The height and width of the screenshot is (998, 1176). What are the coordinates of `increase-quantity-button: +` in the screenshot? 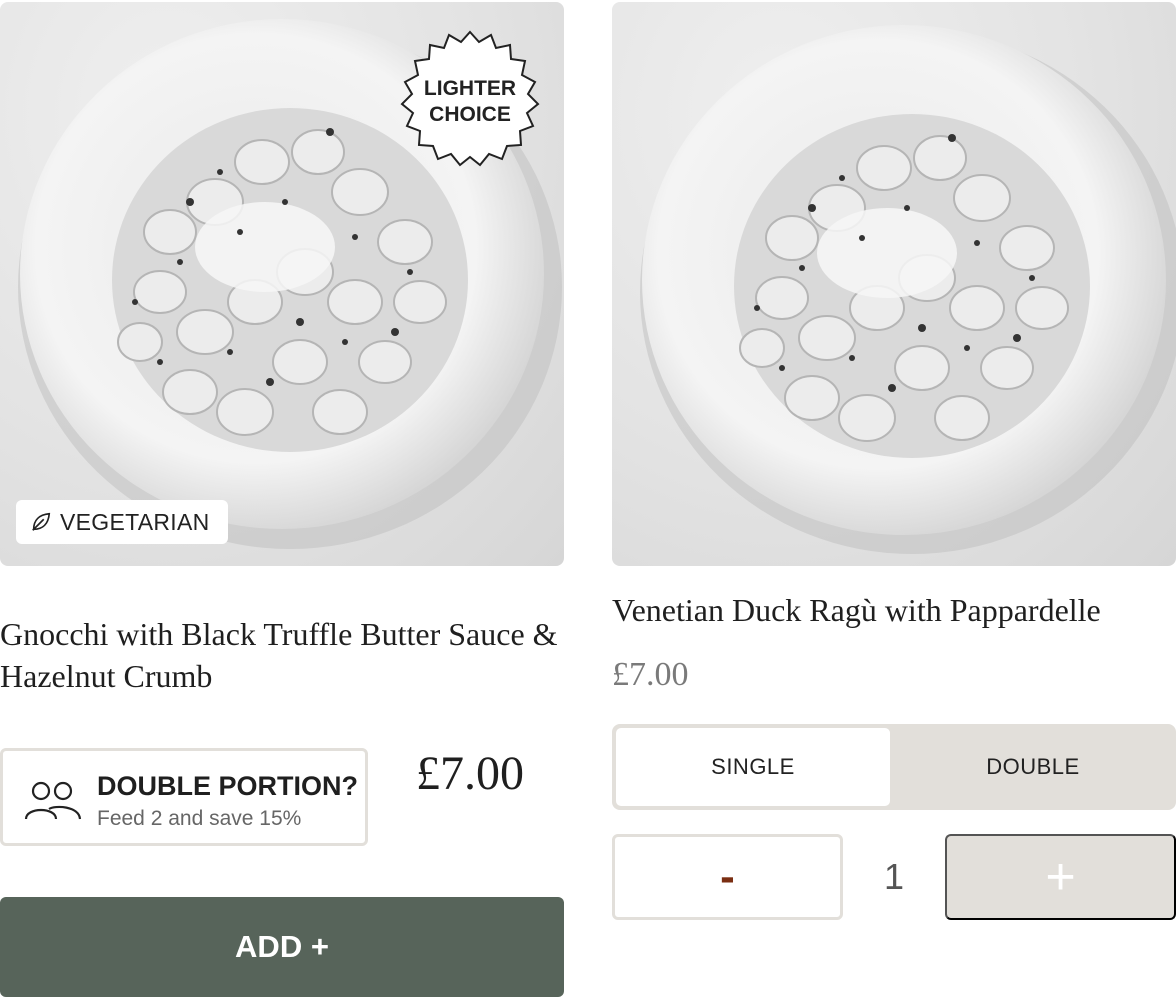 It's located at (1060, 877).